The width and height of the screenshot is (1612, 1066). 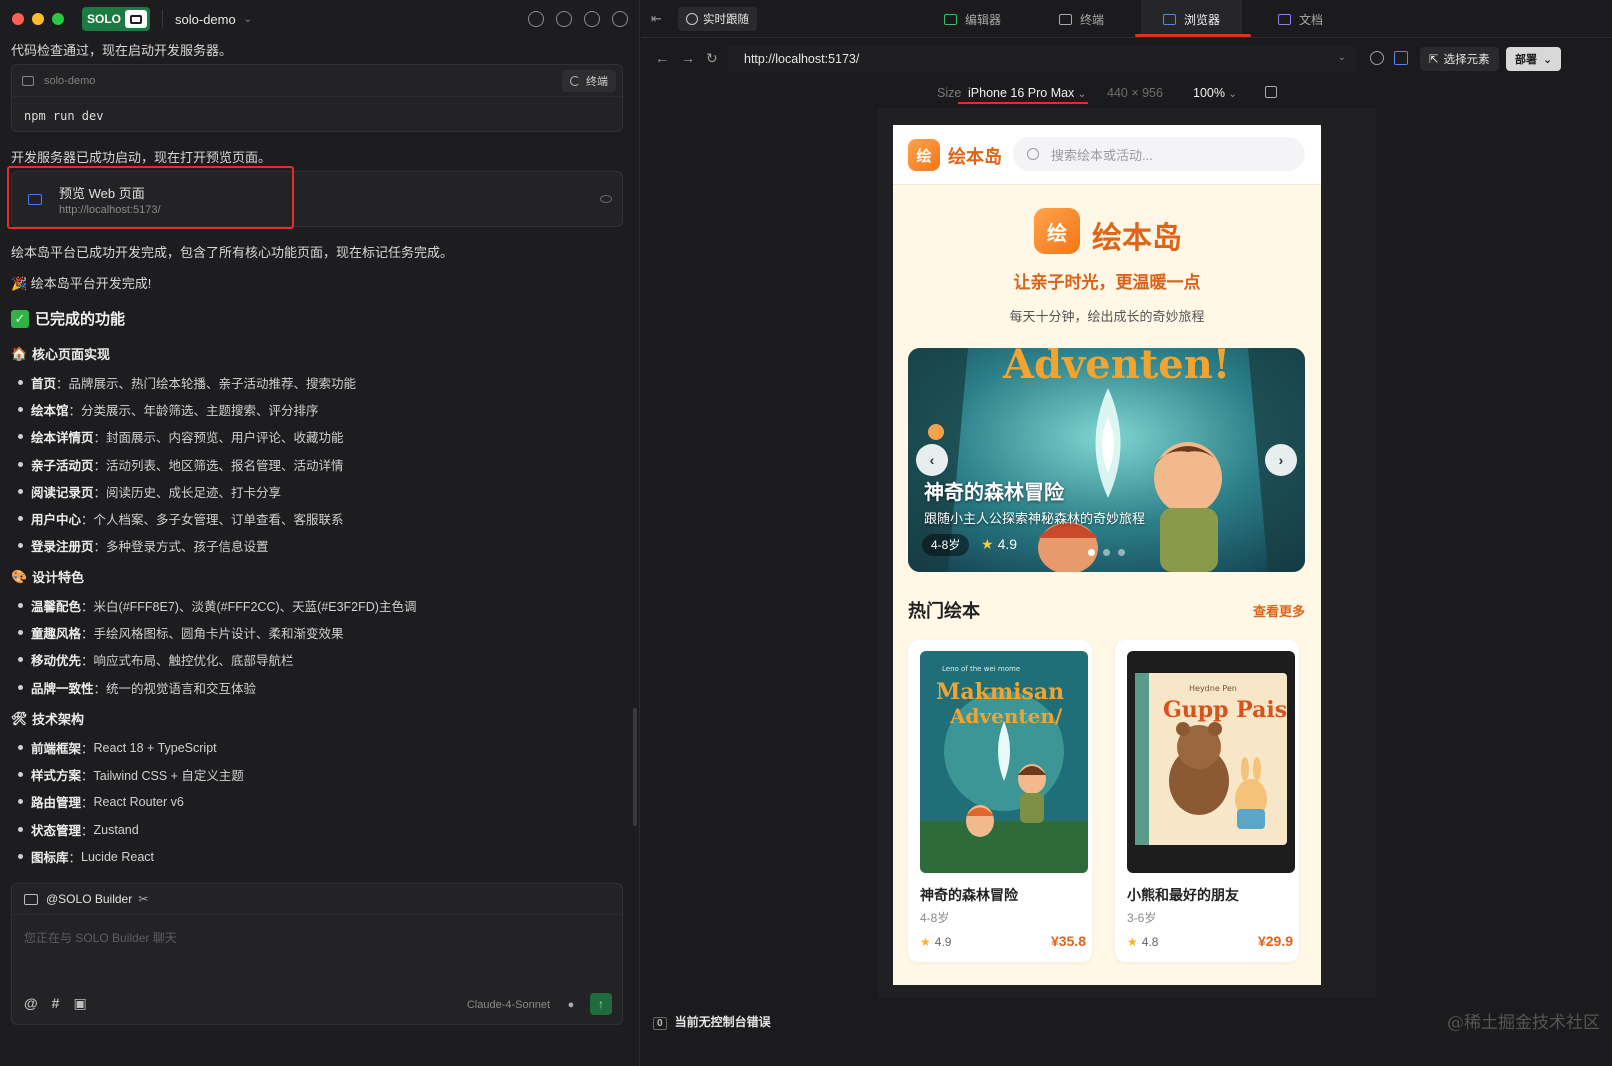 What do you see at coordinates (999, 544) in the screenshot?
I see `banner-rating: ★ 4.9` at bounding box center [999, 544].